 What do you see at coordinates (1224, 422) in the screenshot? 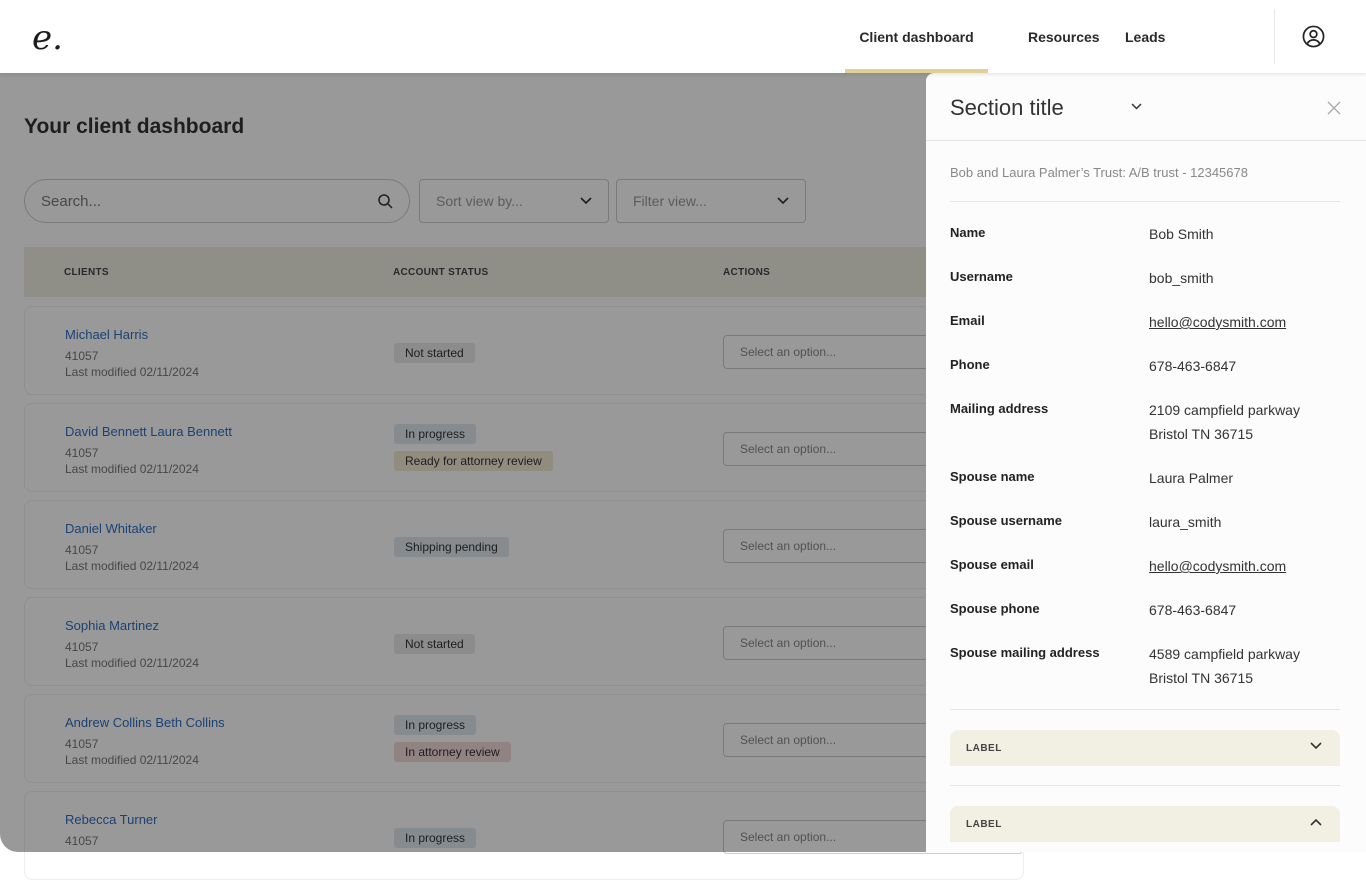
I see `field-value: 2109 campfield parkway Bristol TN 36715` at bounding box center [1224, 422].